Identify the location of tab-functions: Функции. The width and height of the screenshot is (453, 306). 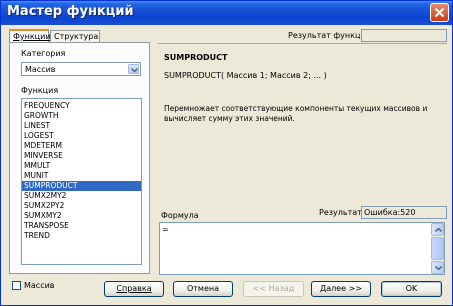
(30, 36).